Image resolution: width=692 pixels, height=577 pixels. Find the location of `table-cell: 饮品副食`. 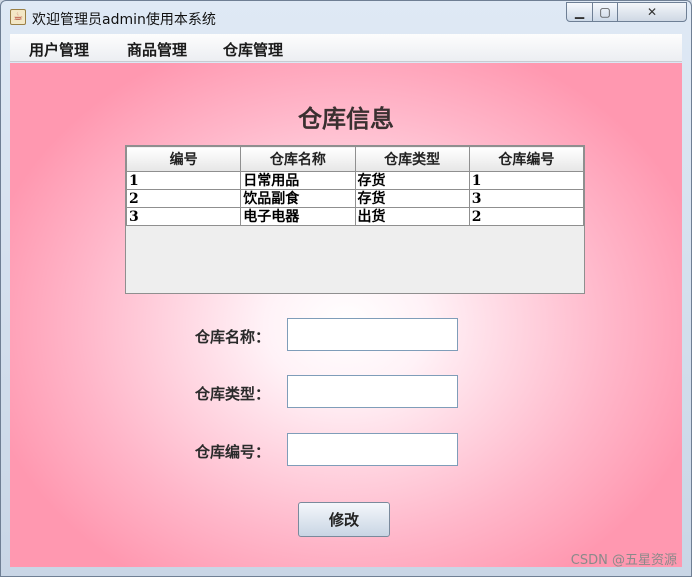

table-cell: 饮品副食 is located at coordinates (298, 198).